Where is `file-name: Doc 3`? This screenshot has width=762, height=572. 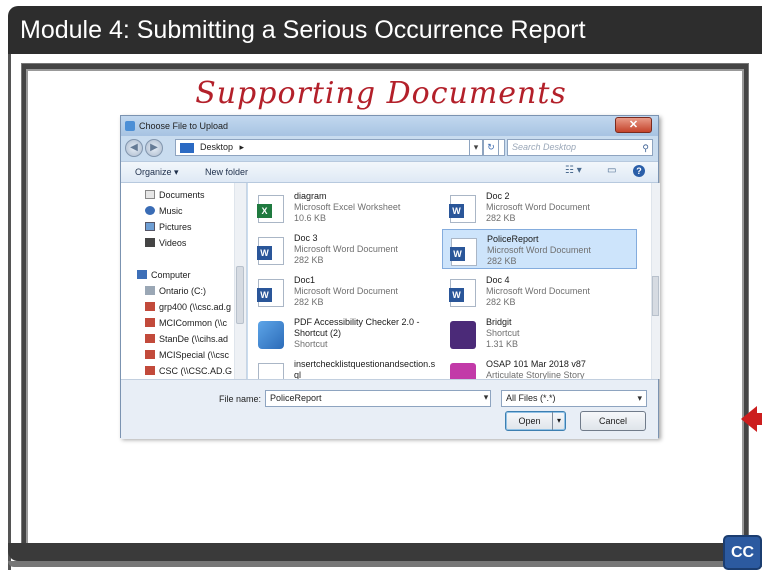 file-name: Doc 3 is located at coordinates (306, 238).